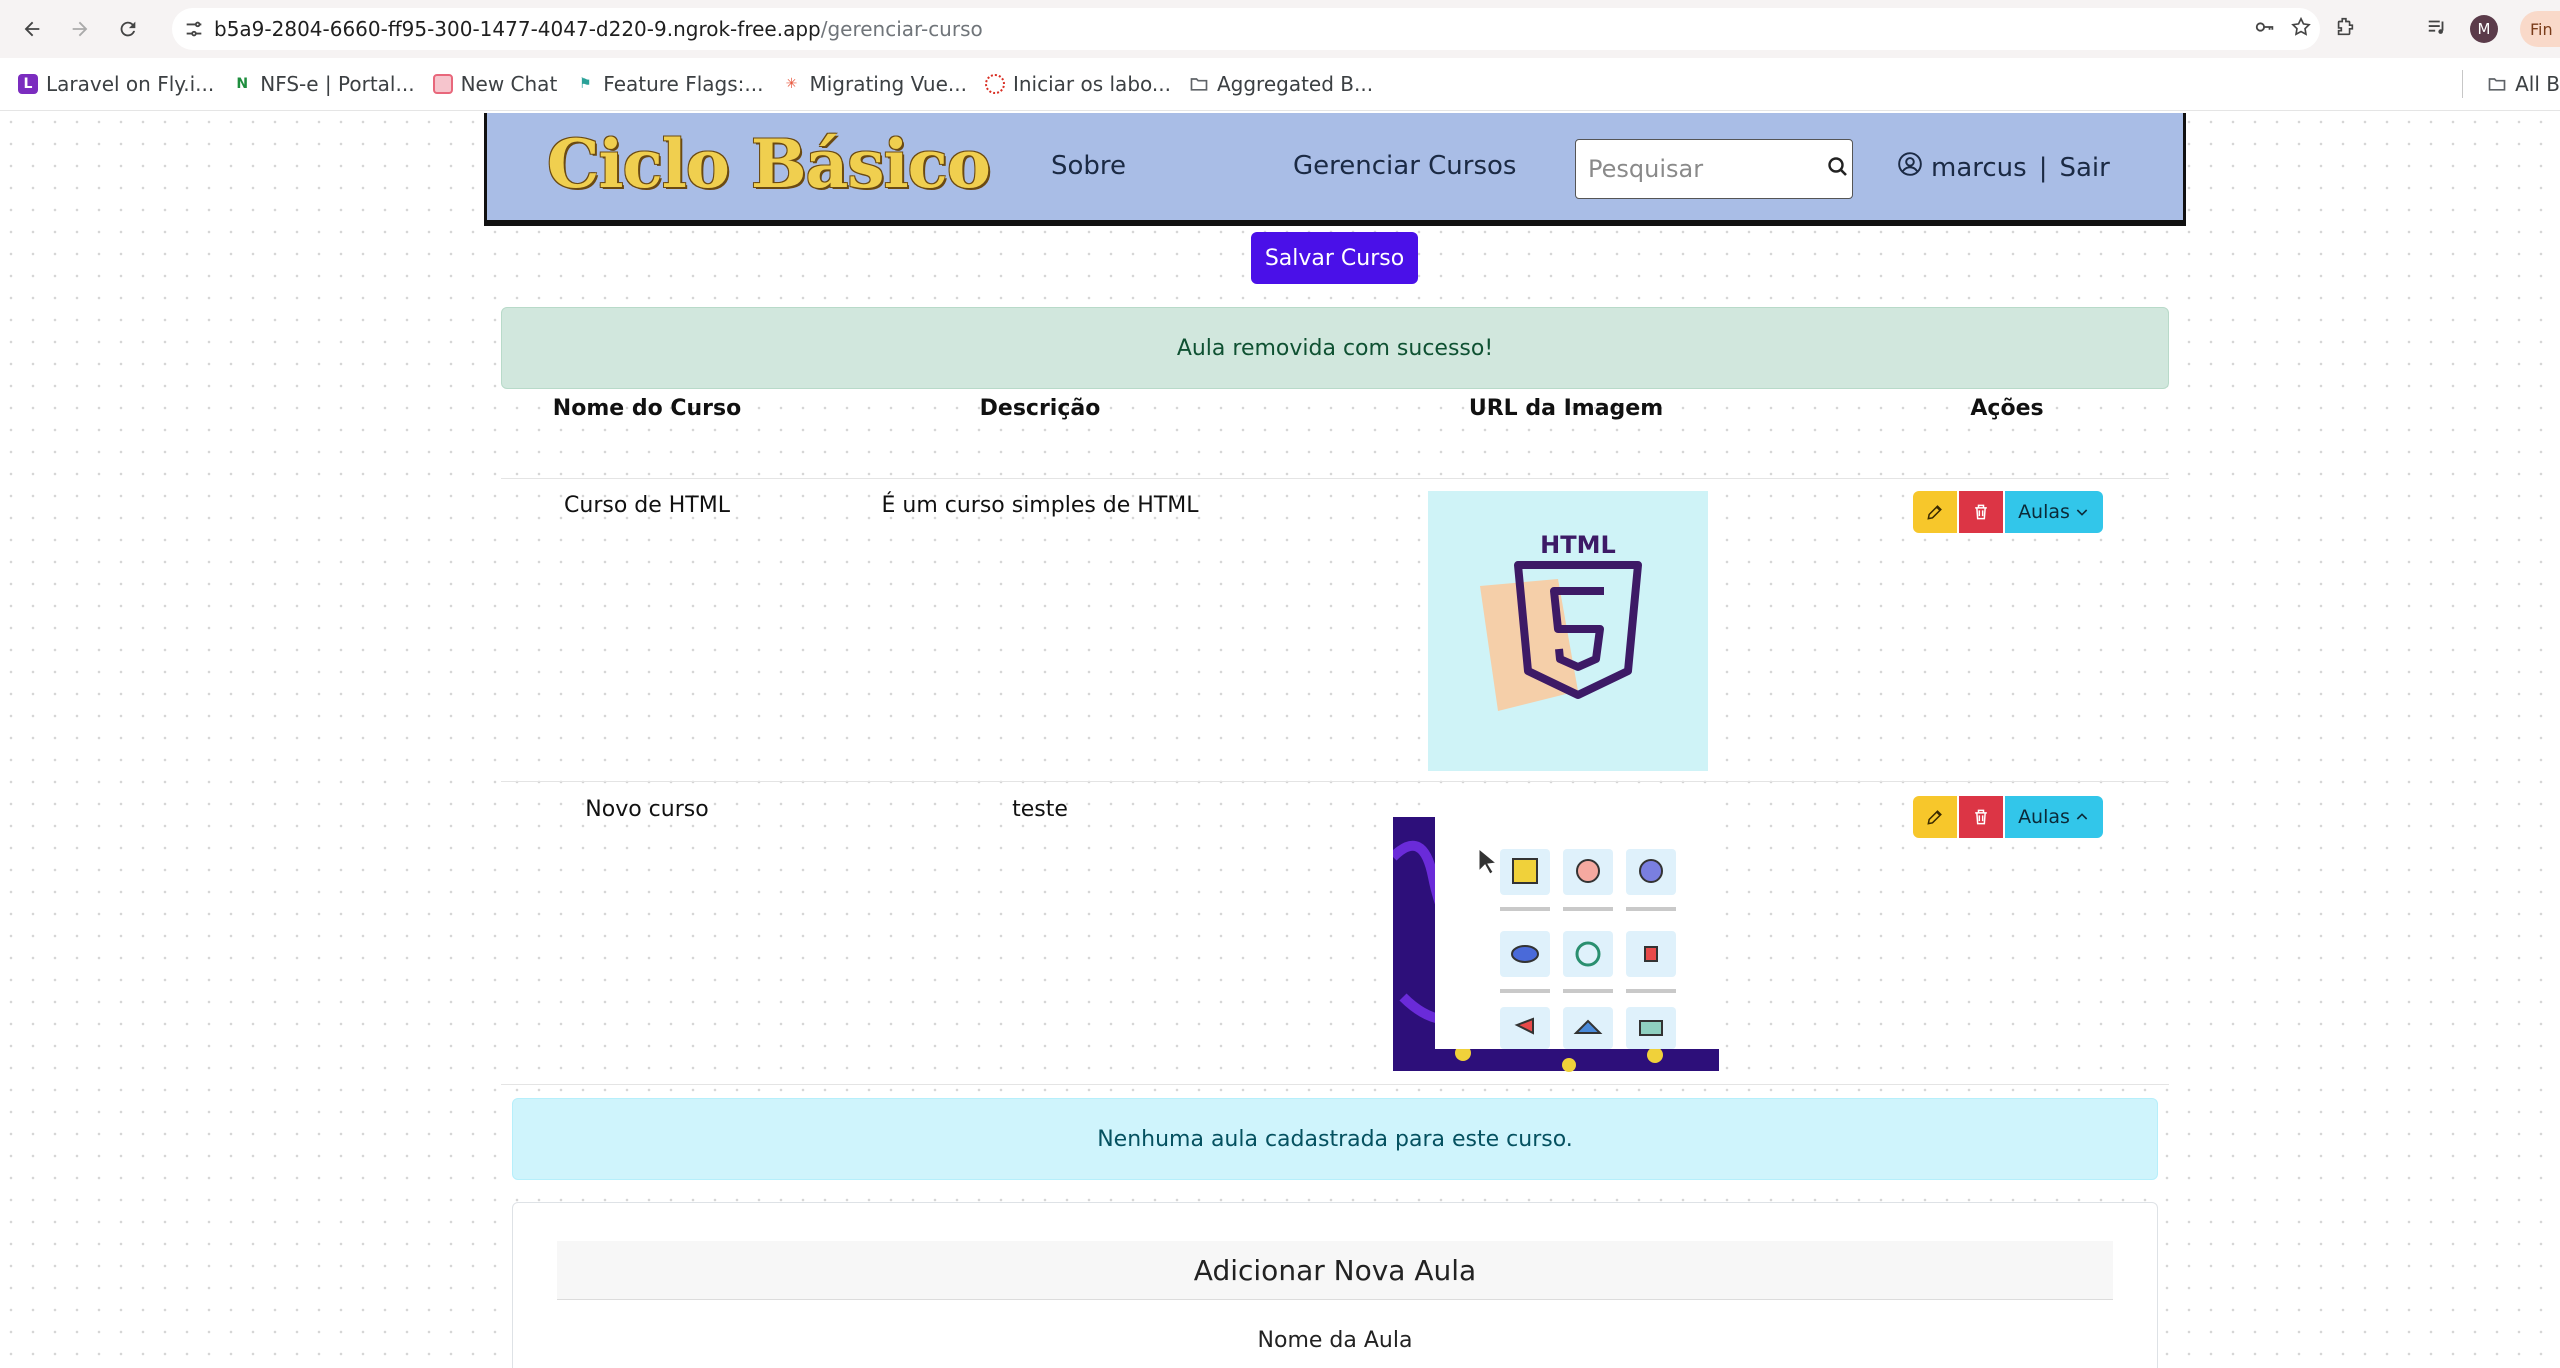  What do you see at coordinates (442, 84) in the screenshot?
I see `chat-icon` at bounding box center [442, 84].